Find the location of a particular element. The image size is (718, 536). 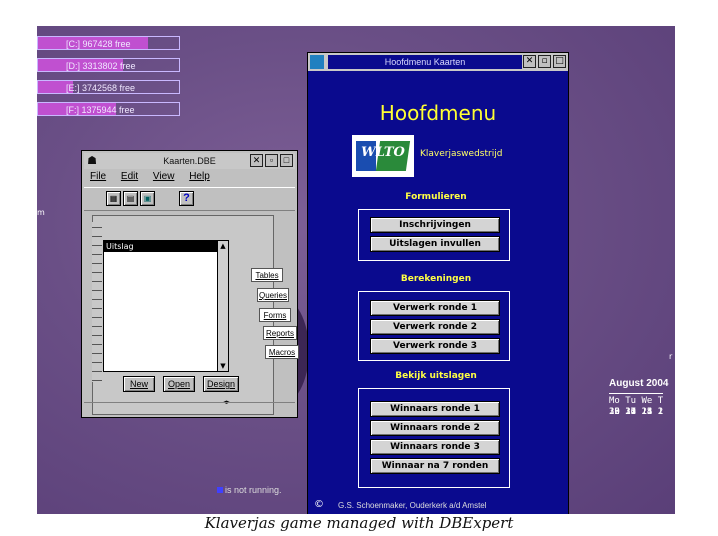

toolbar-properties-icon: ▦ is located at coordinates (113, 198).